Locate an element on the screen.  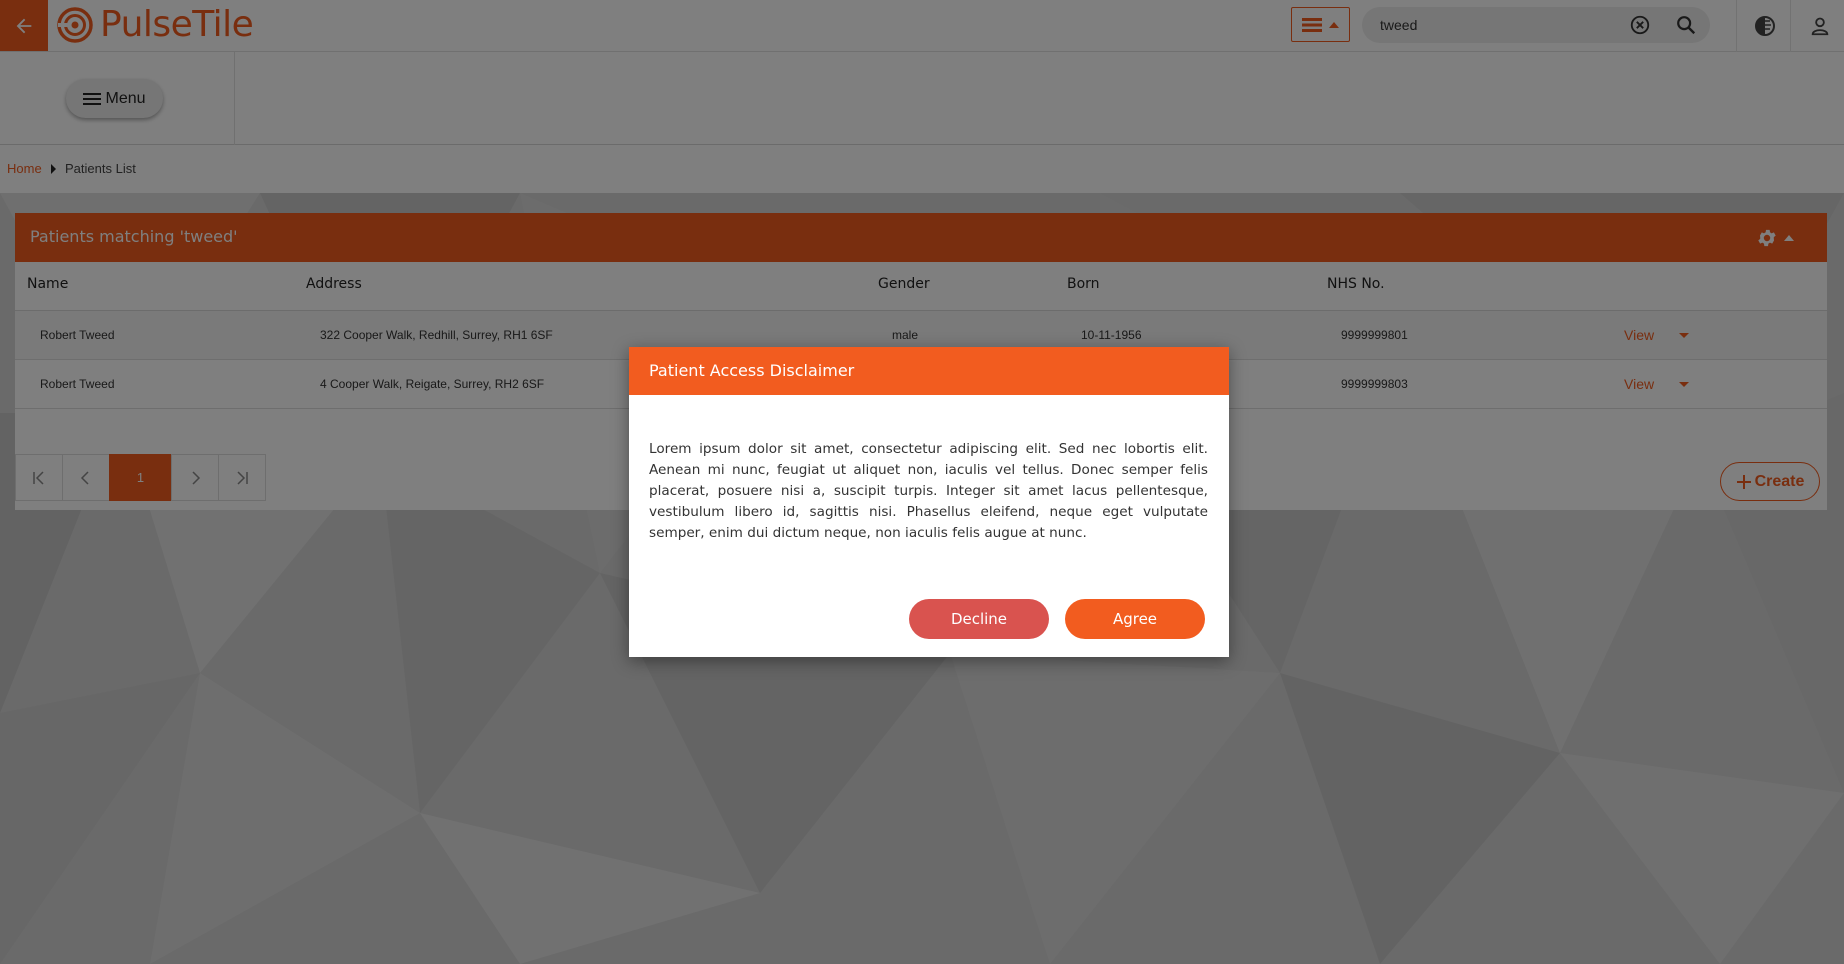
decline-button: Decline is located at coordinates (979, 619).